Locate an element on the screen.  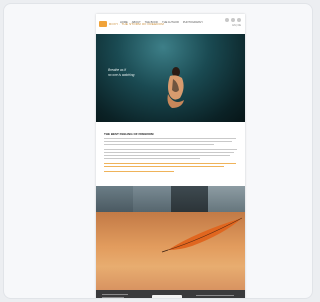
feature-photo is located at coordinates (170, 251).